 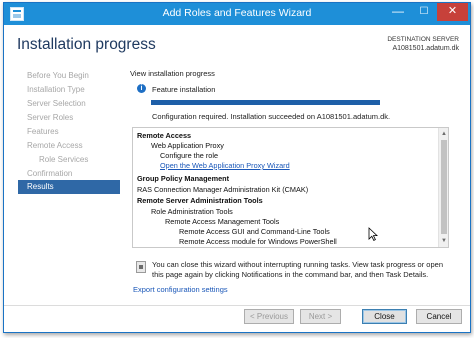 What do you see at coordinates (192, 211) in the screenshot?
I see `result-role-admin-tools: Role Administration Tools` at bounding box center [192, 211].